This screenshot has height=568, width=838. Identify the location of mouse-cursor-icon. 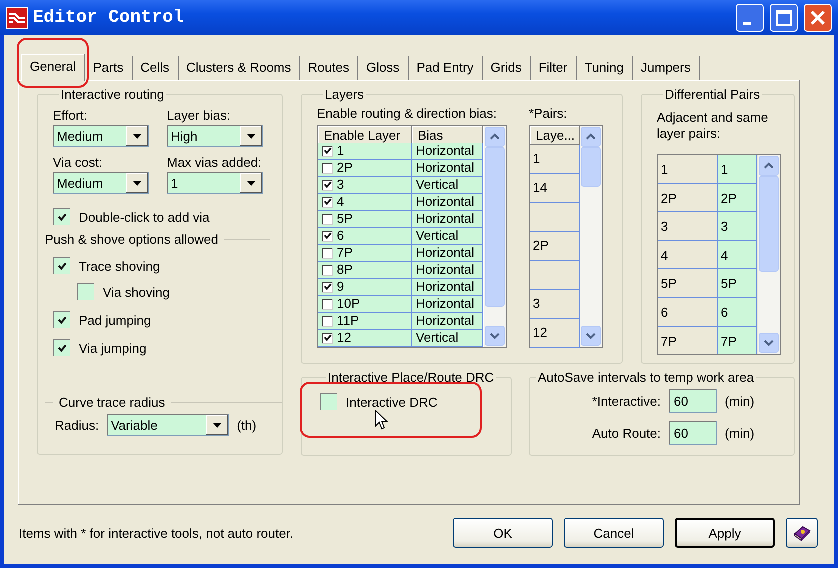
(381, 420).